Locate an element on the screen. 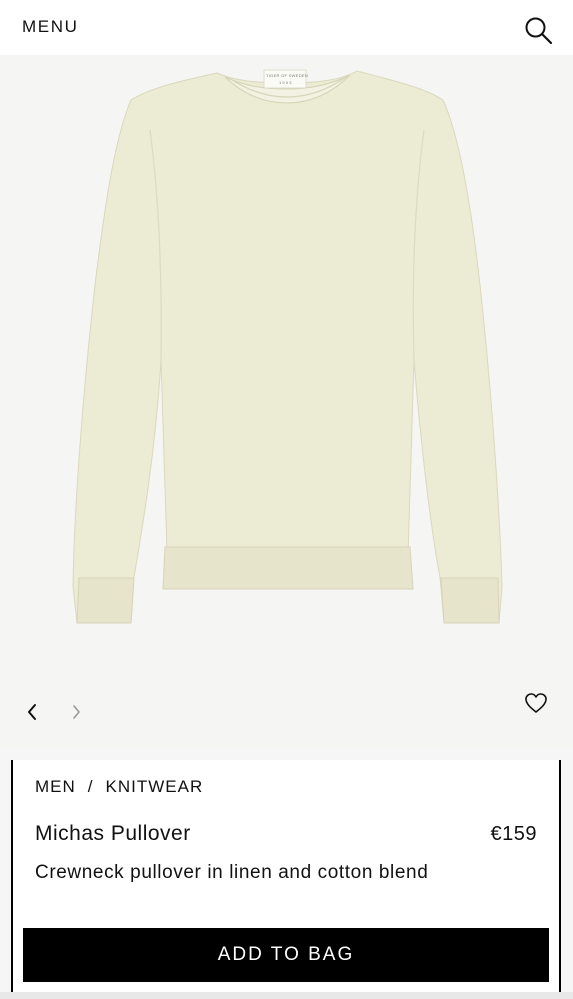 This screenshot has width=573, height=999. breadcrumb: MEN / KNITWEAR is located at coordinates (119, 787).